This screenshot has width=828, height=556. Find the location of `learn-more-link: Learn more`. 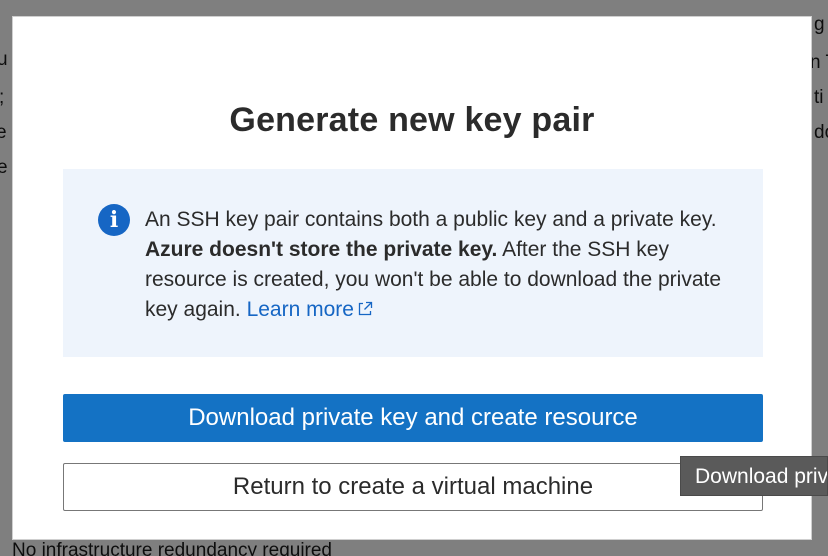

learn-more-link: Learn more is located at coordinates (310, 309).